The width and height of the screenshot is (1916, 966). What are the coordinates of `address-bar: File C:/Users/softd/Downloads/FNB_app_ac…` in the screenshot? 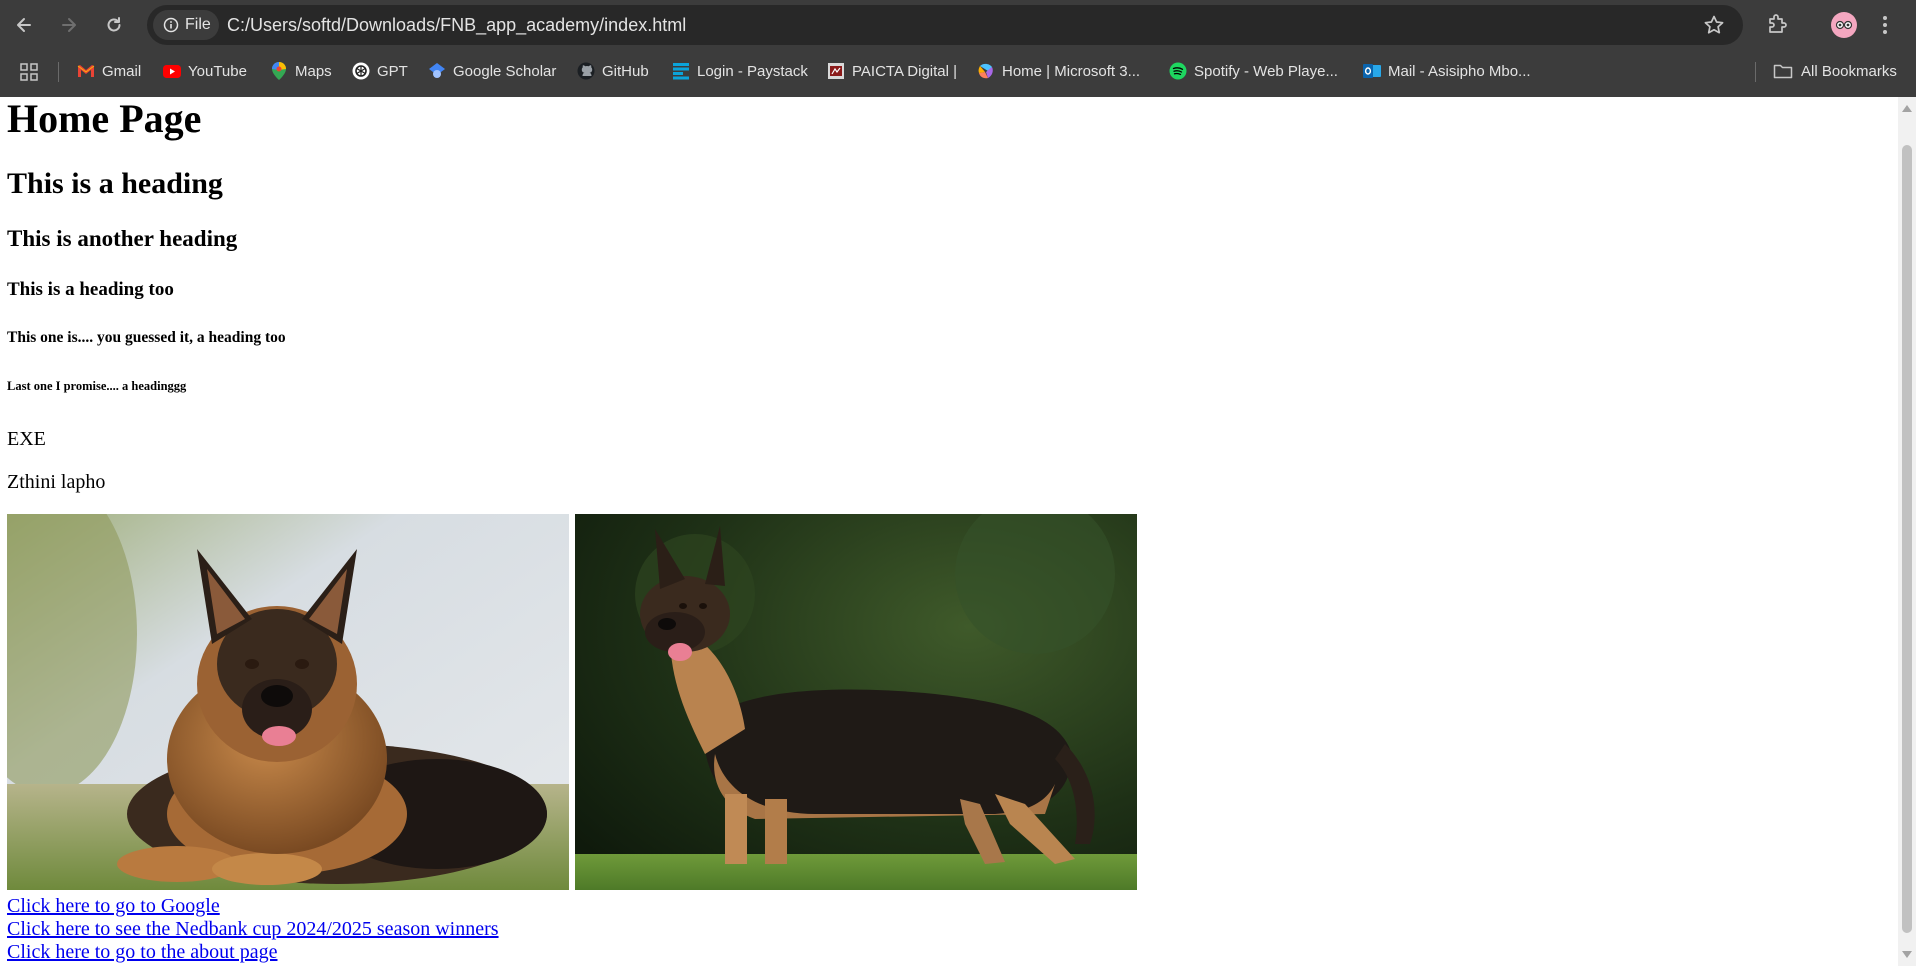 It's located at (945, 25).